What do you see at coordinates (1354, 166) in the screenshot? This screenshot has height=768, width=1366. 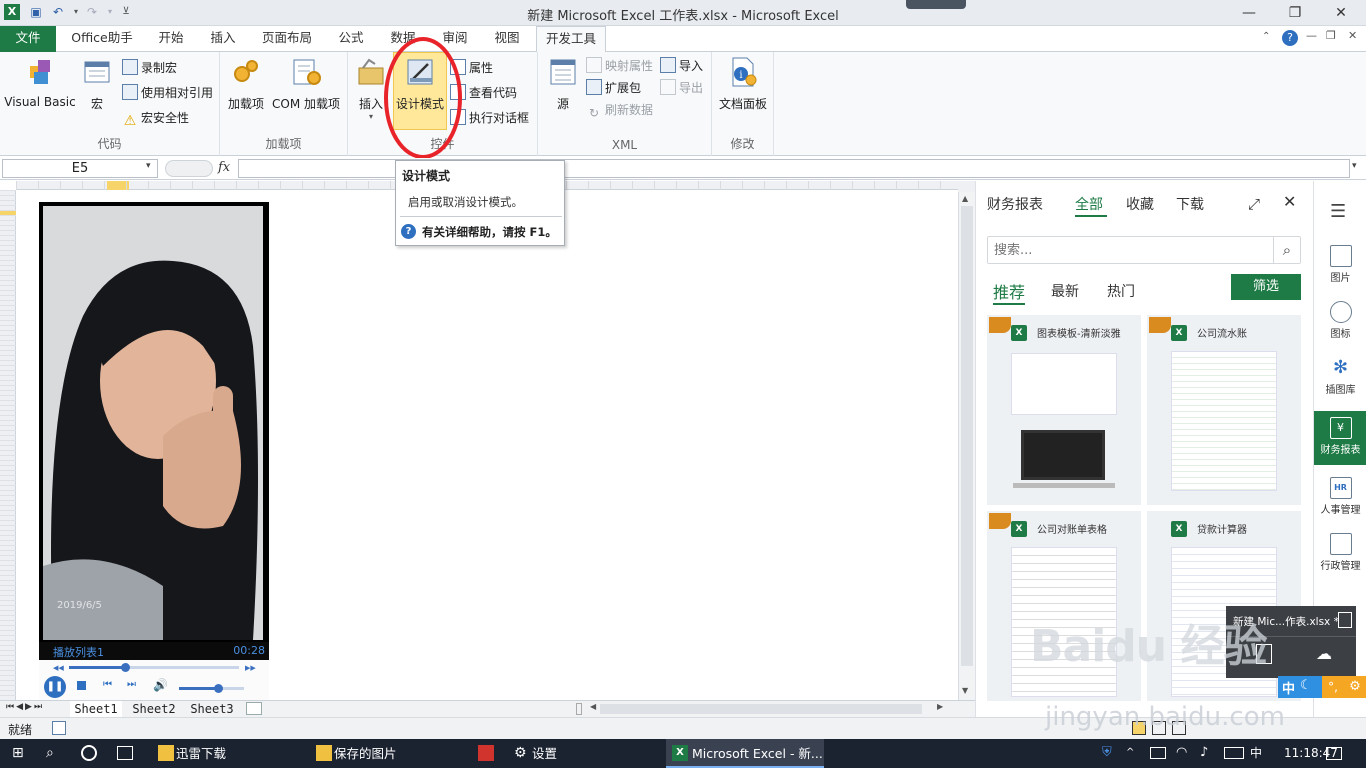 I see `expand-formula-icon: ▾` at bounding box center [1354, 166].